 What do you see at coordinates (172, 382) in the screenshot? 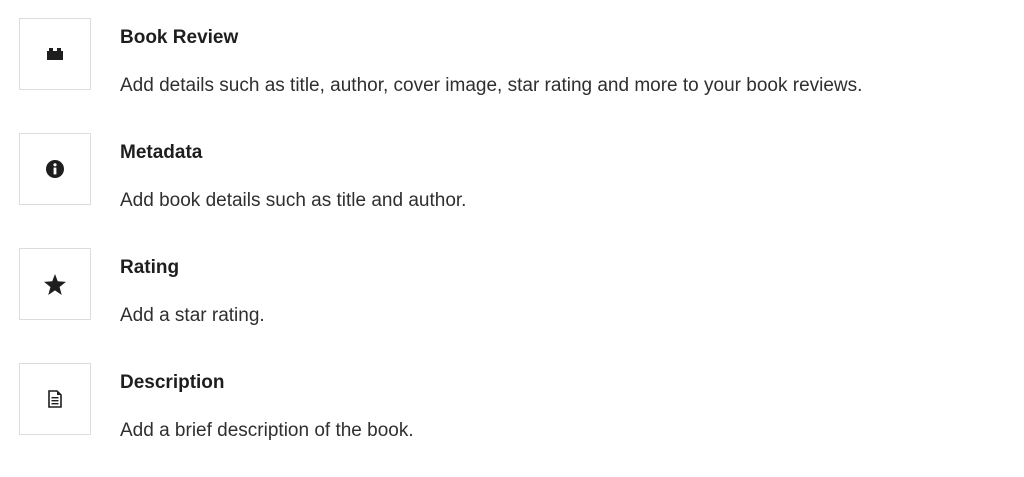
I see `block-title: Description` at bounding box center [172, 382].